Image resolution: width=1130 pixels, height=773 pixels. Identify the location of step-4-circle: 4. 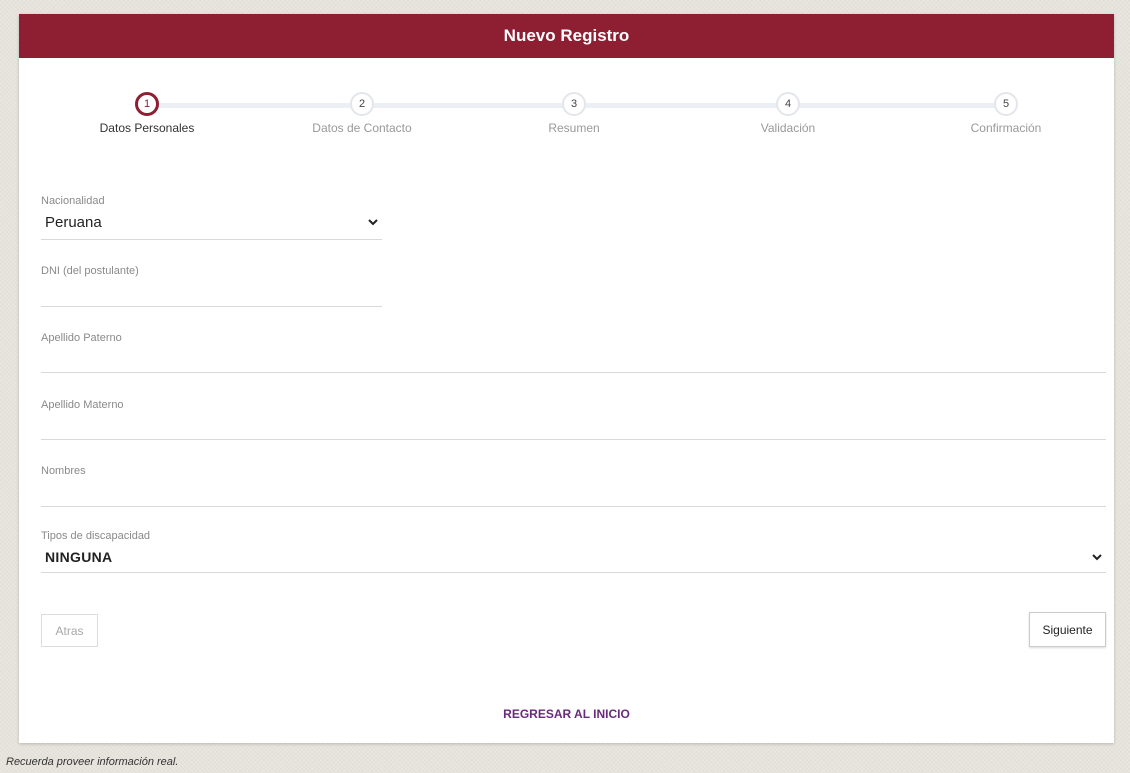
(788, 104).